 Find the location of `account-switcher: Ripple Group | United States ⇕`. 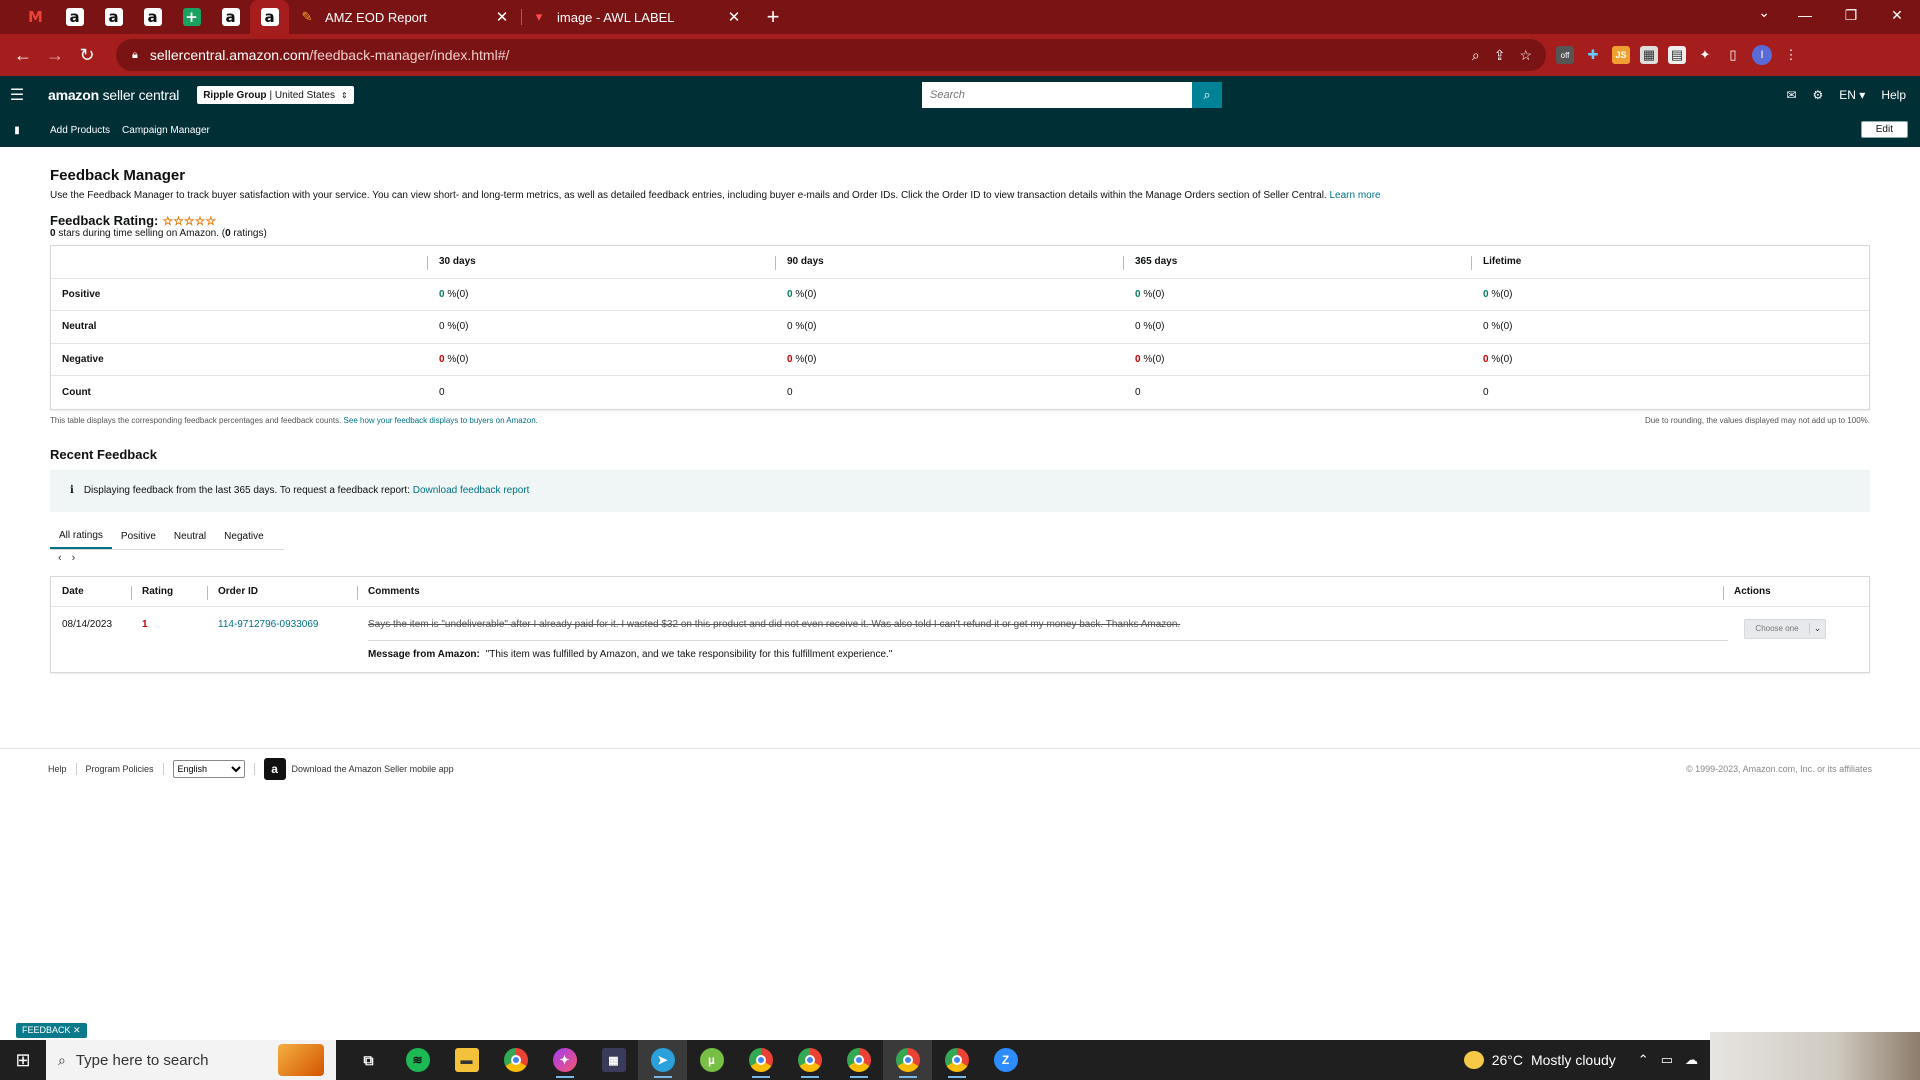

account-switcher: Ripple Group | United States ⇕ is located at coordinates (275, 95).